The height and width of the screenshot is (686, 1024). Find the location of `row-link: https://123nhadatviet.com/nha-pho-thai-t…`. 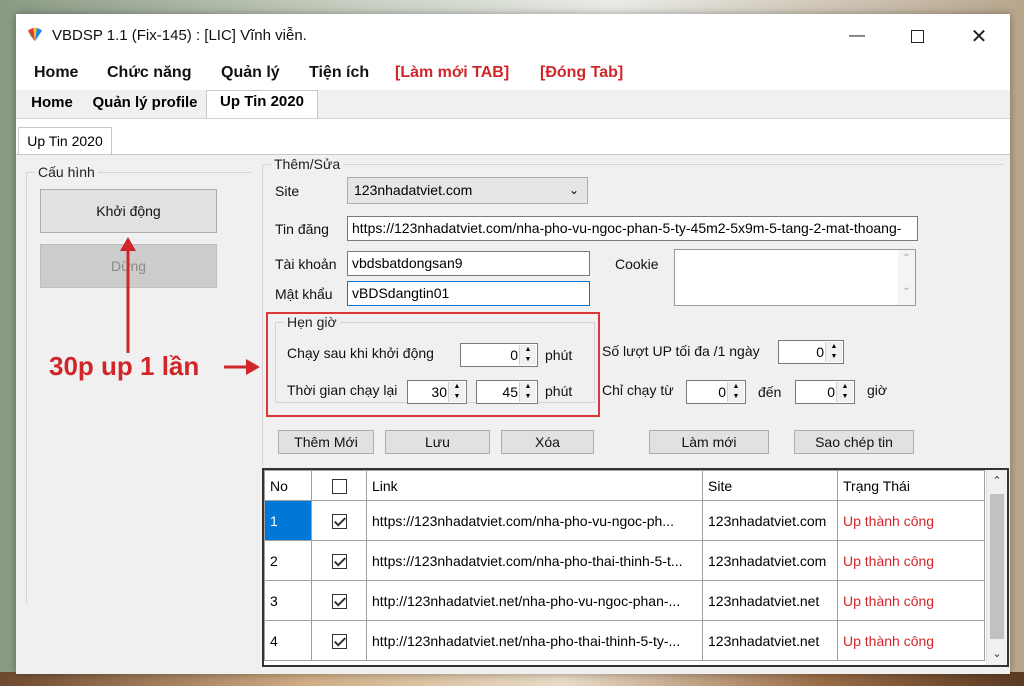

row-link: https://123nhadatviet.com/nha-pho-thai-t… is located at coordinates (534, 560).